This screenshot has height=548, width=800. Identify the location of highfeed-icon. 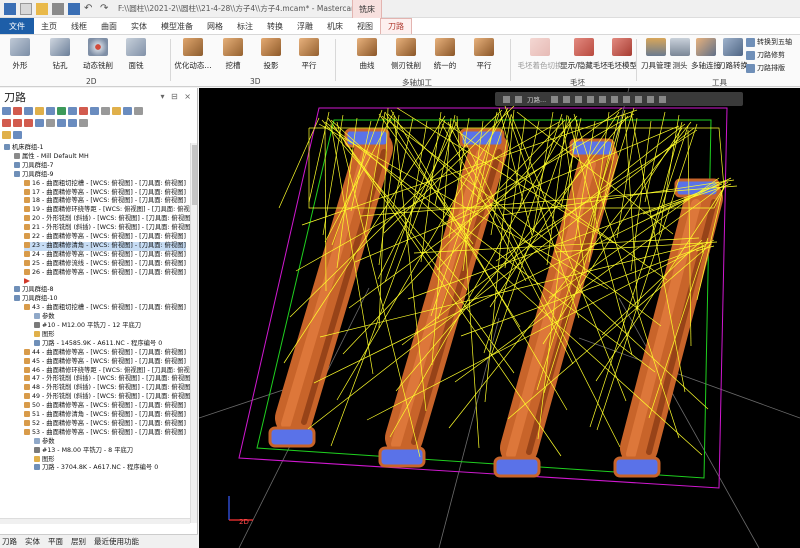
(94, 111).